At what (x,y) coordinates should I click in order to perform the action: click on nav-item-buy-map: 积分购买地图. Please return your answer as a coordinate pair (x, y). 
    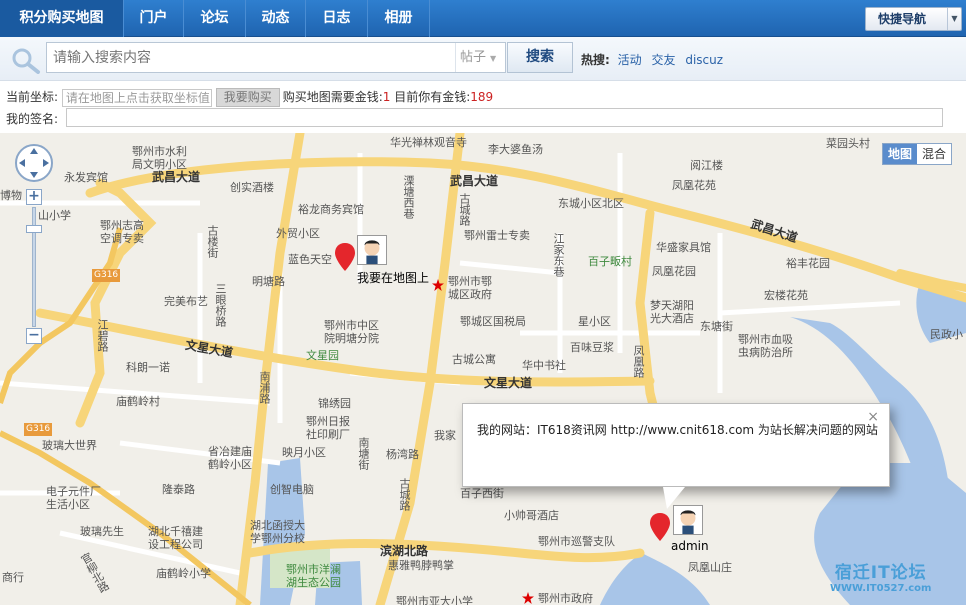
    Looking at the image, I should click on (62, 18).